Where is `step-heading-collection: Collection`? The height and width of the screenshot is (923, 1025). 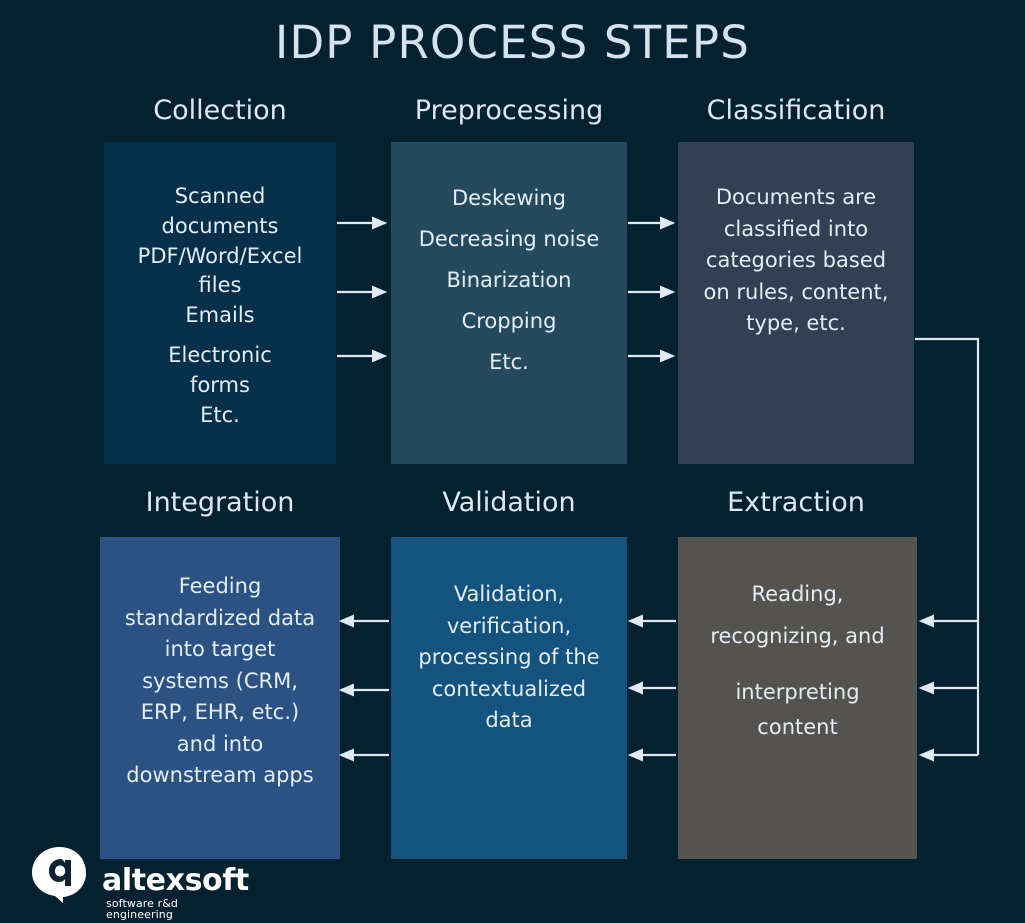 step-heading-collection: Collection is located at coordinates (220, 110).